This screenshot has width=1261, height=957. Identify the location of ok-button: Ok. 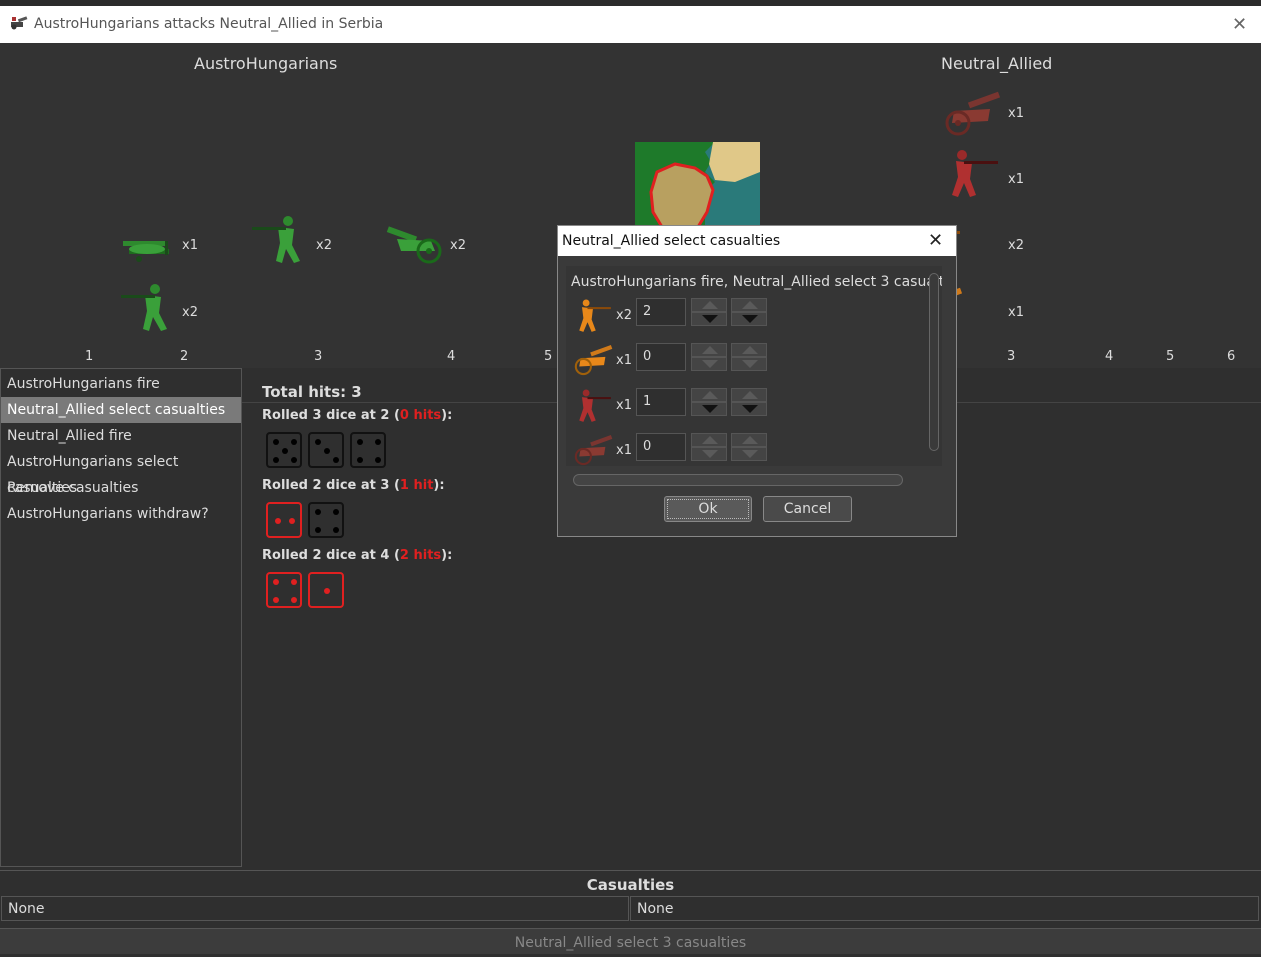
(708, 509).